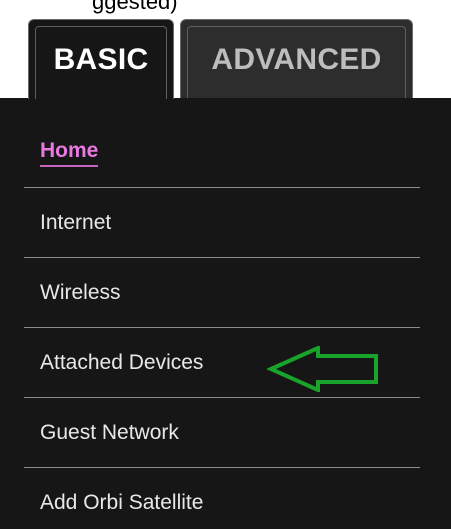 This screenshot has width=451, height=529. Describe the element at coordinates (222, 498) in the screenshot. I see `menu-item-add-orbi-satellite: Add Orbi Satellite` at that location.